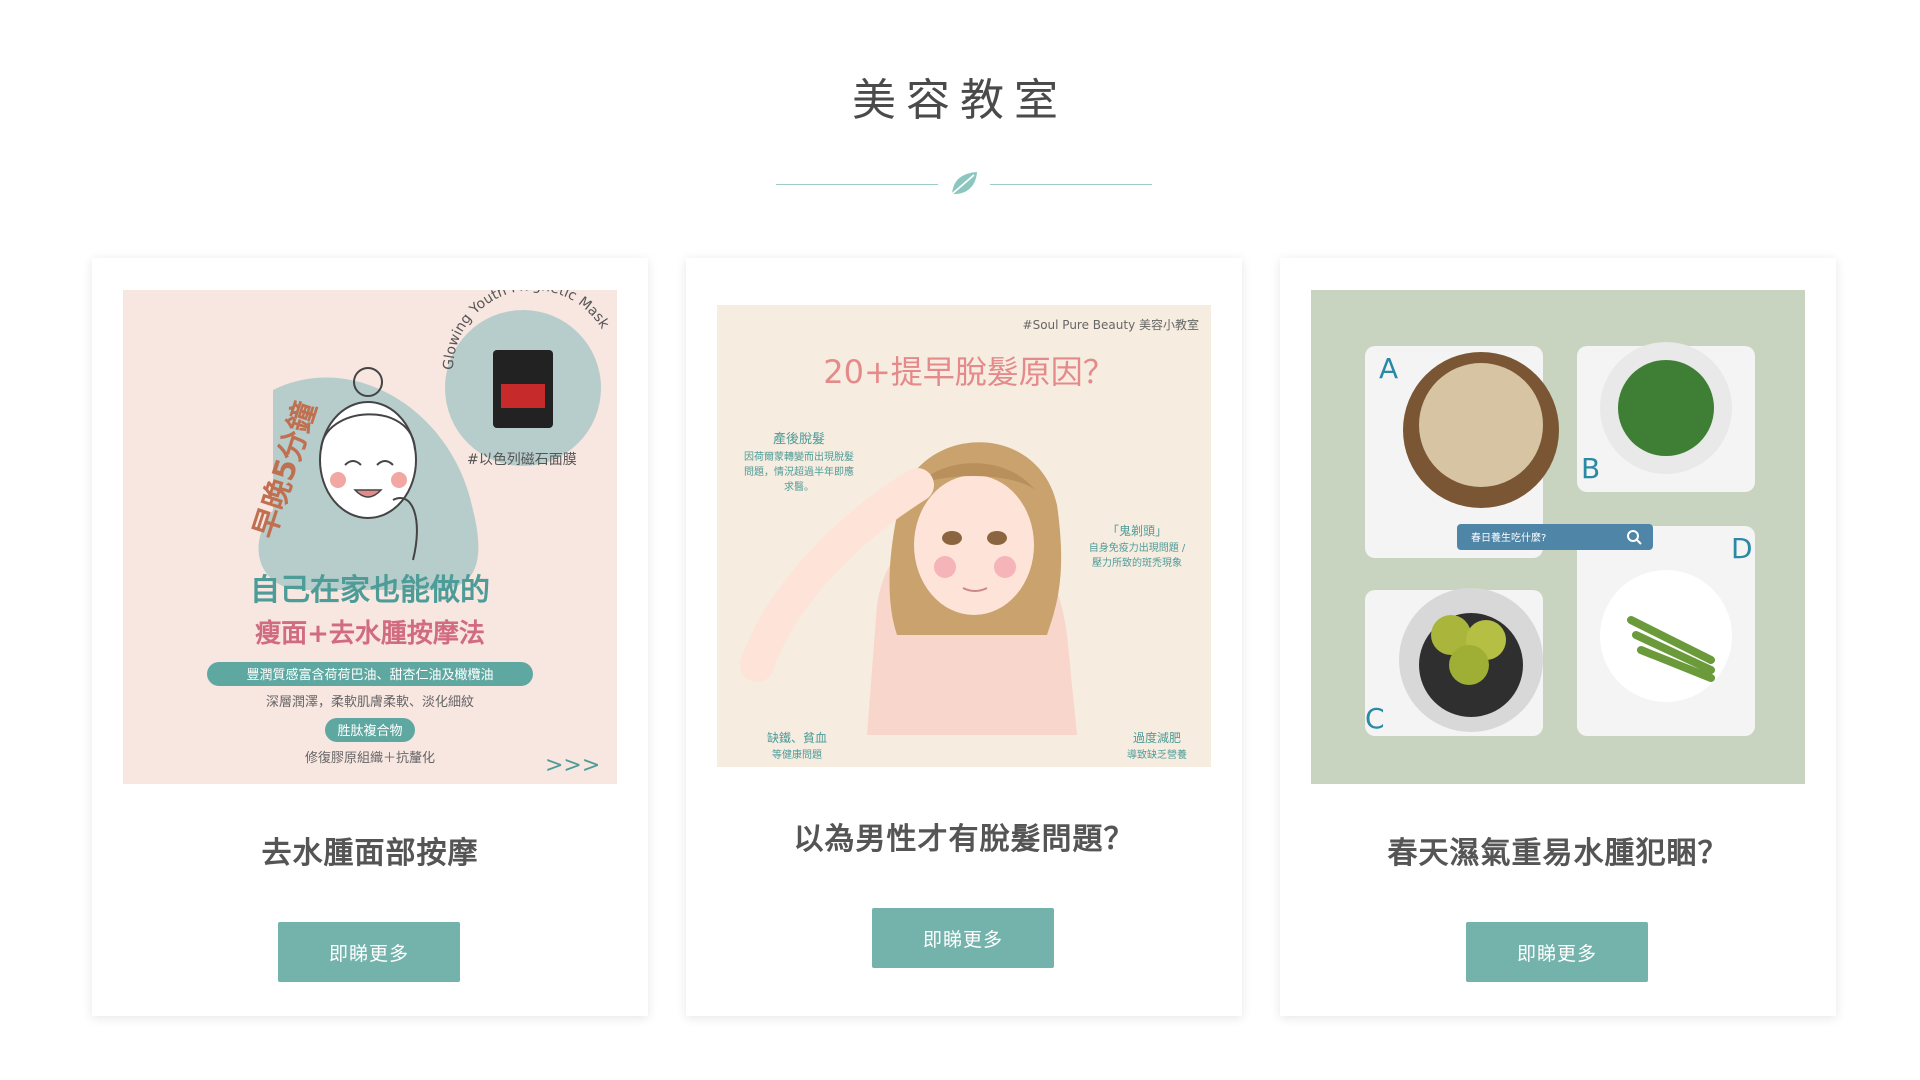  I want to click on option-a-label: A, so click(1388, 368).